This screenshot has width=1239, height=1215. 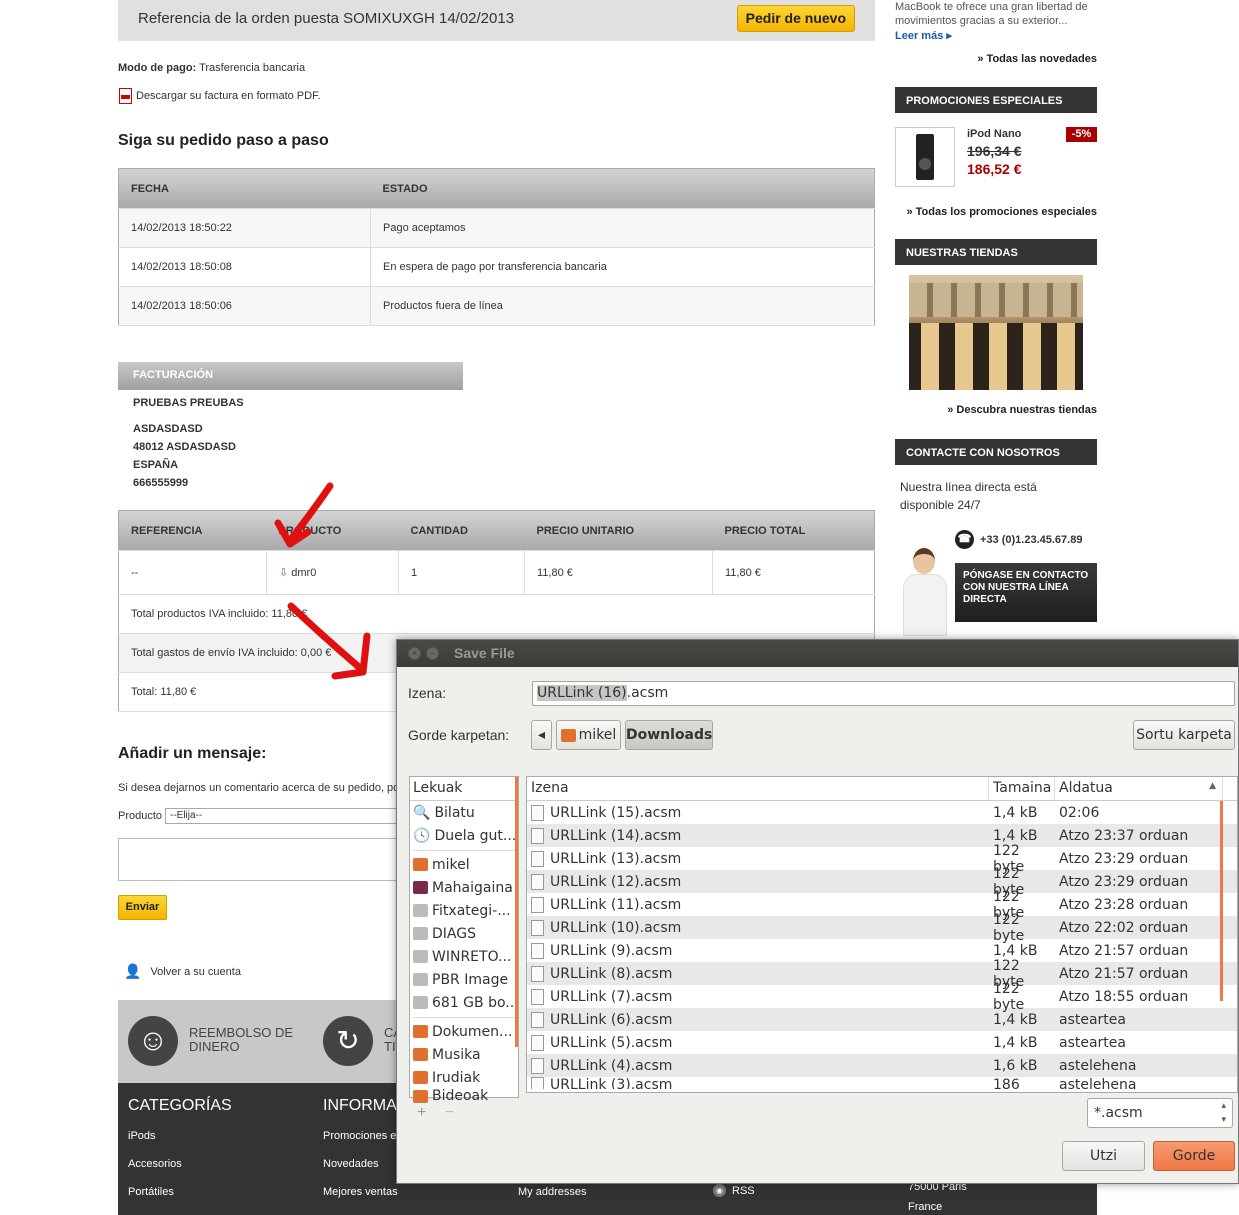 I want to click on invoice-link: Descargar su factura en formato PDF., so click(x=228, y=96).